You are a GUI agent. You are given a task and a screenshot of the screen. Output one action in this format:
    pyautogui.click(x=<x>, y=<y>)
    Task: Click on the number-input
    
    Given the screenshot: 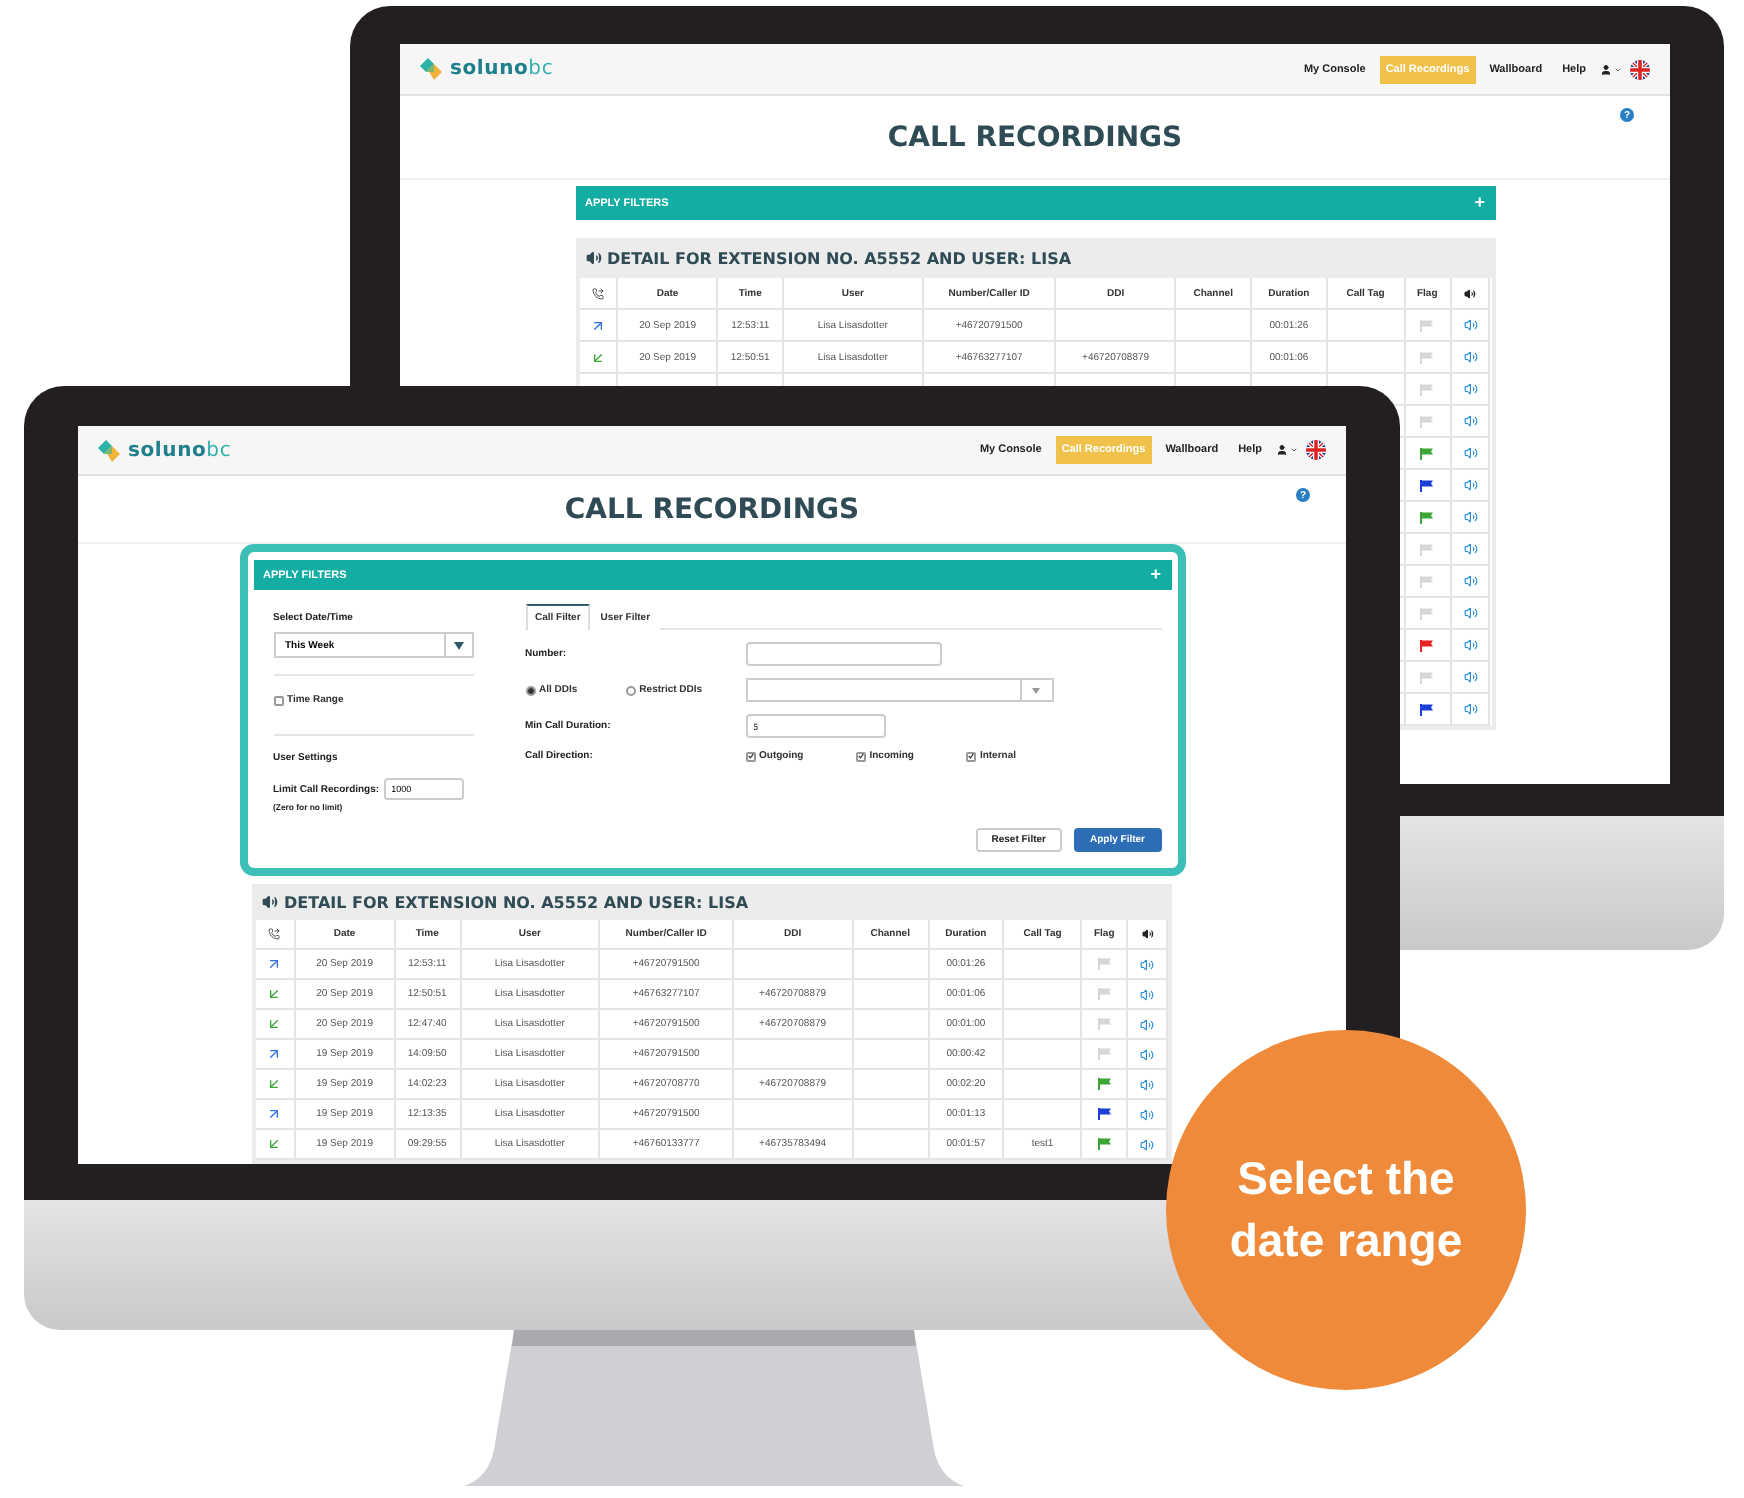 What is the action you would take?
    pyautogui.click(x=843, y=654)
    